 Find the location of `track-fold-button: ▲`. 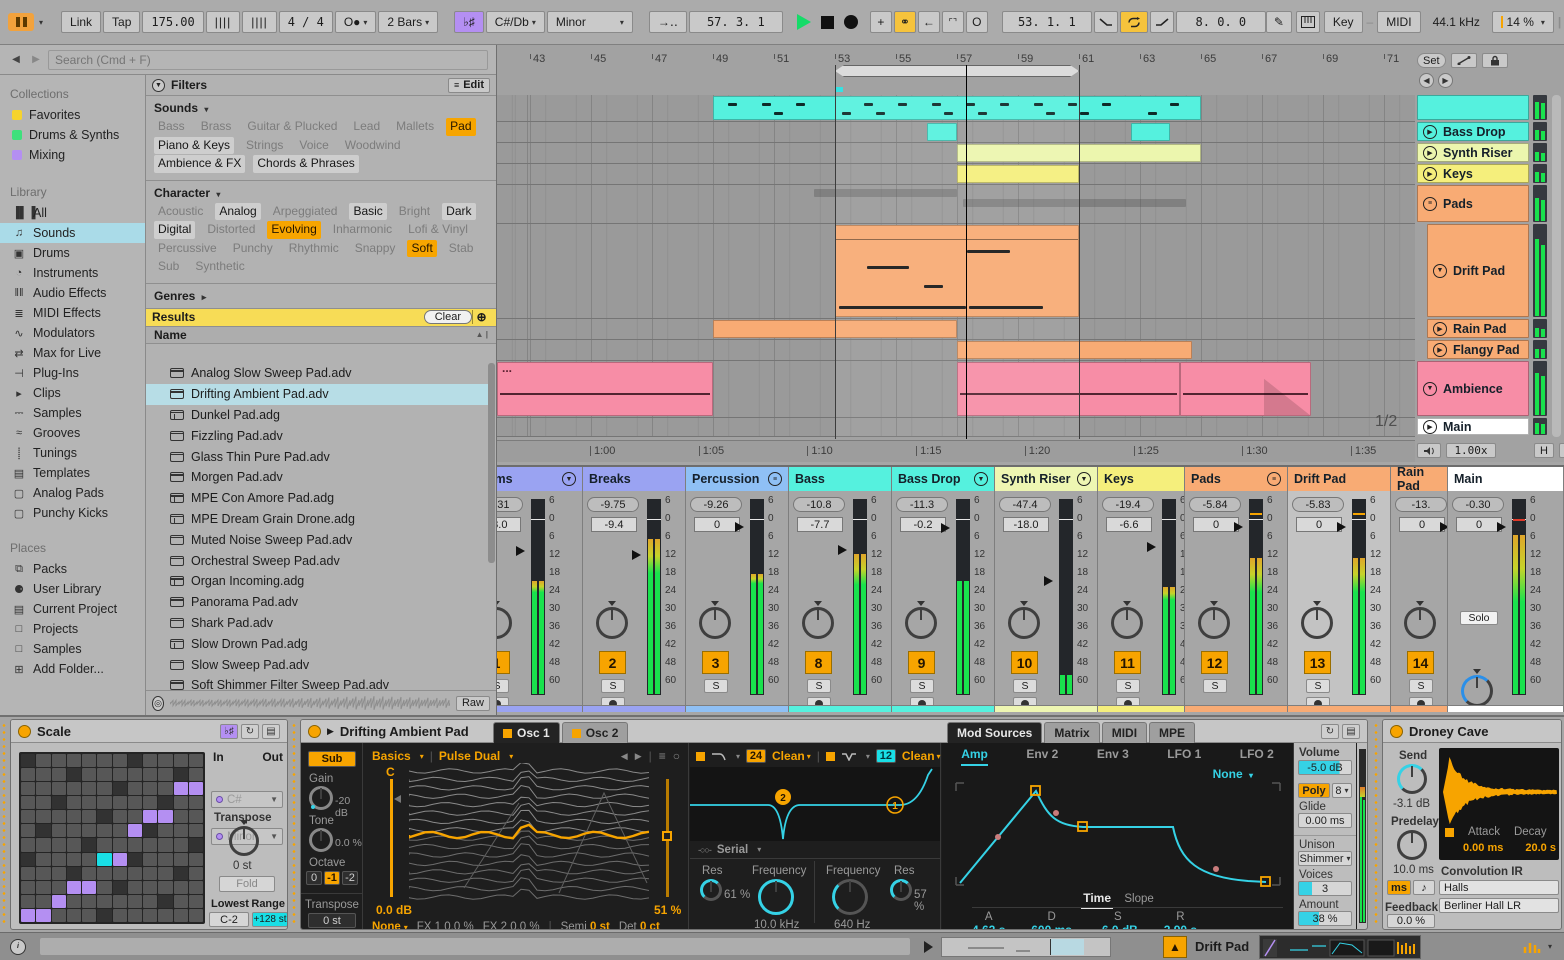

track-fold-button: ▲ is located at coordinates (1175, 946).